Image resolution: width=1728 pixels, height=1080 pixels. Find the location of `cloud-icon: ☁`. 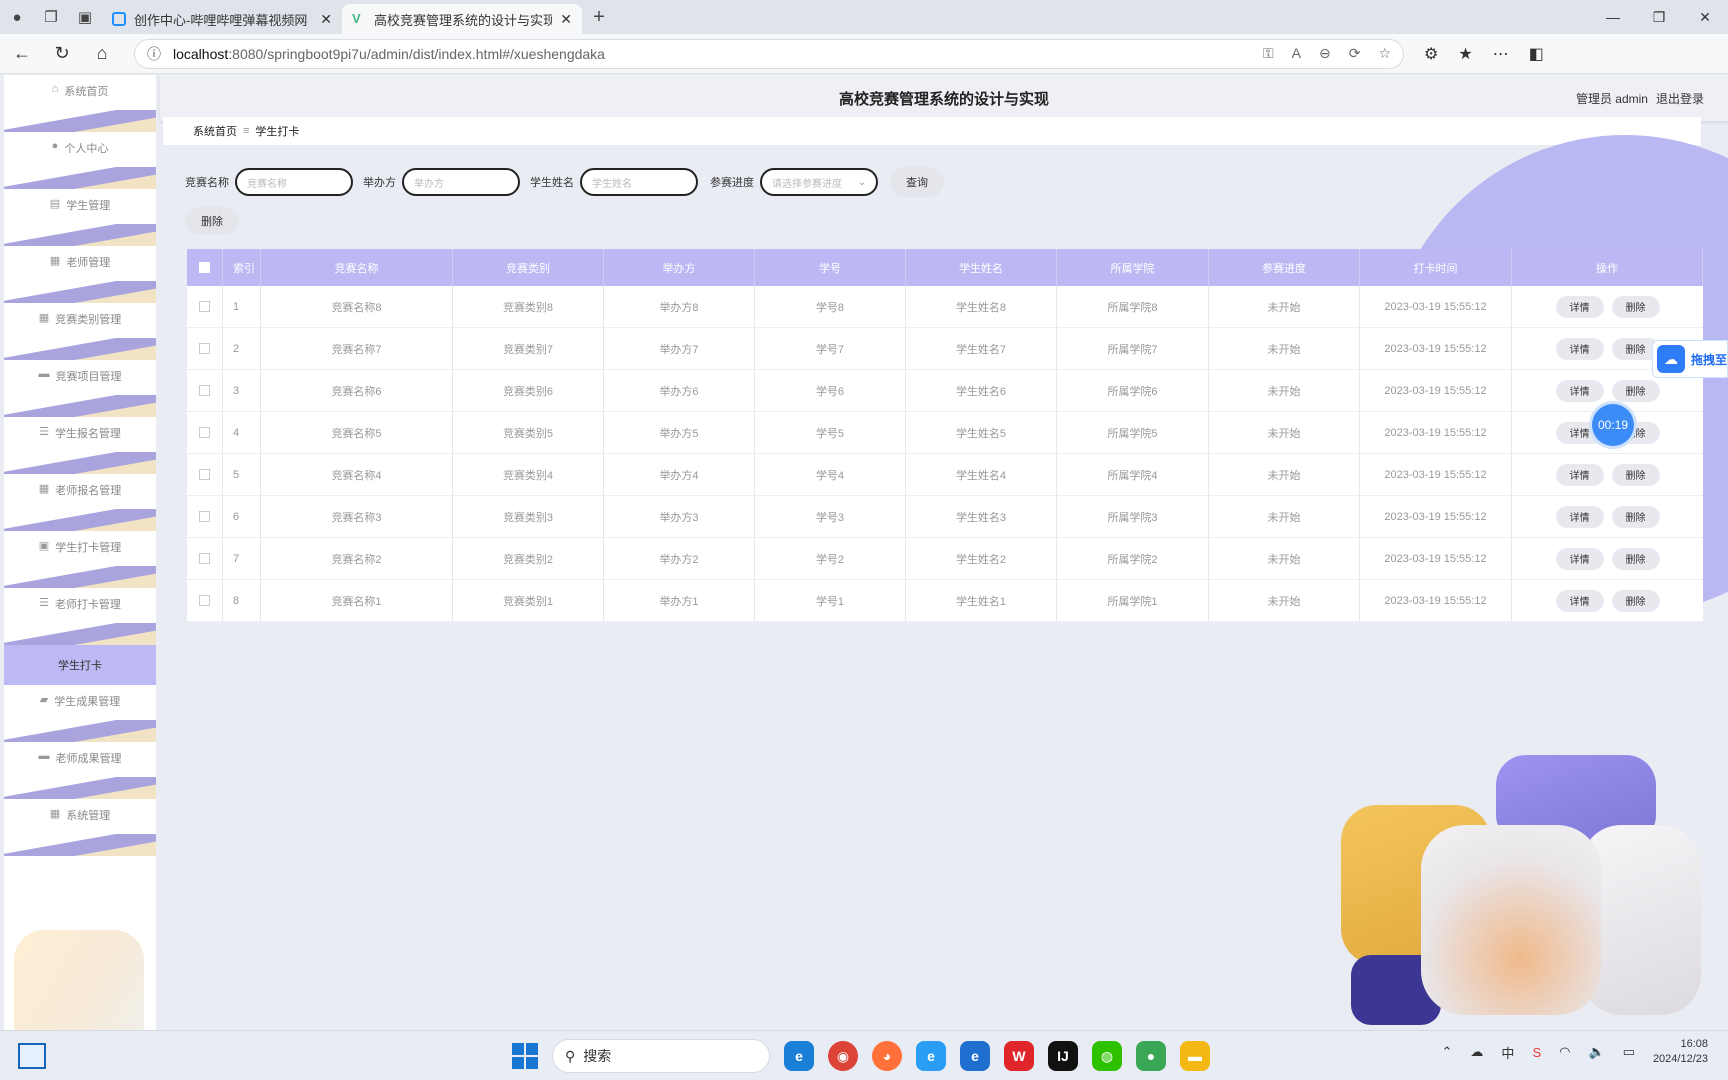

cloud-icon: ☁ is located at coordinates (1476, 1052).